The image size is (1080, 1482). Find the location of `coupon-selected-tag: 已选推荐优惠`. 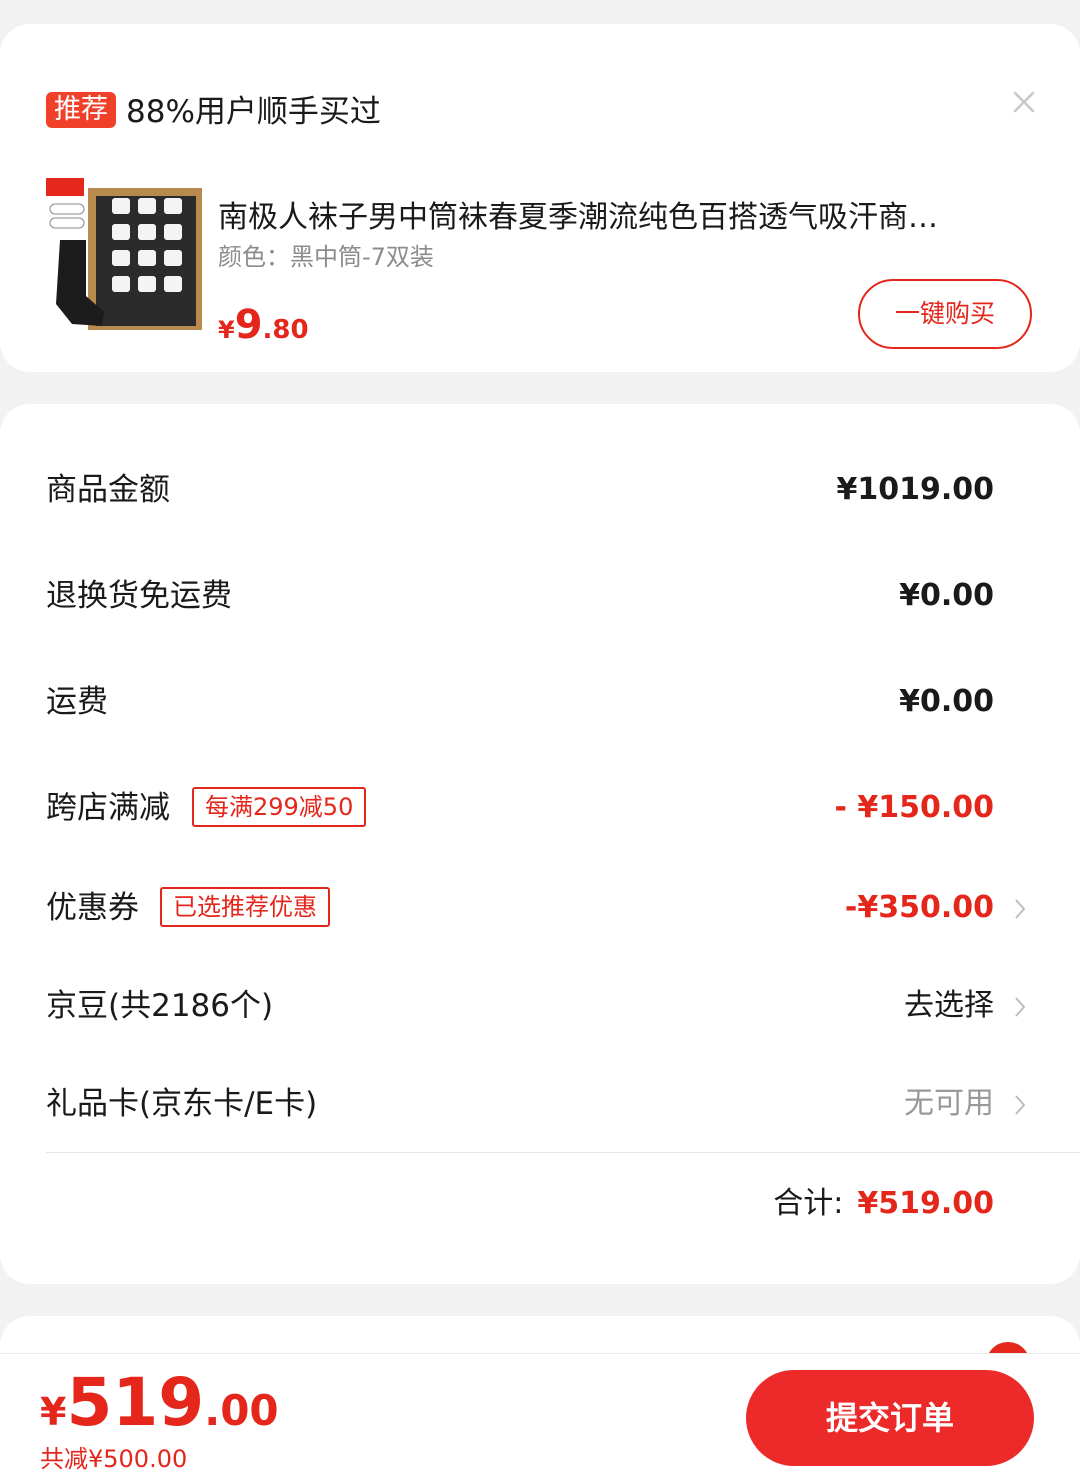

coupon-selected-tag: 已选推荐优惠 is located at coordinates (245, 907).